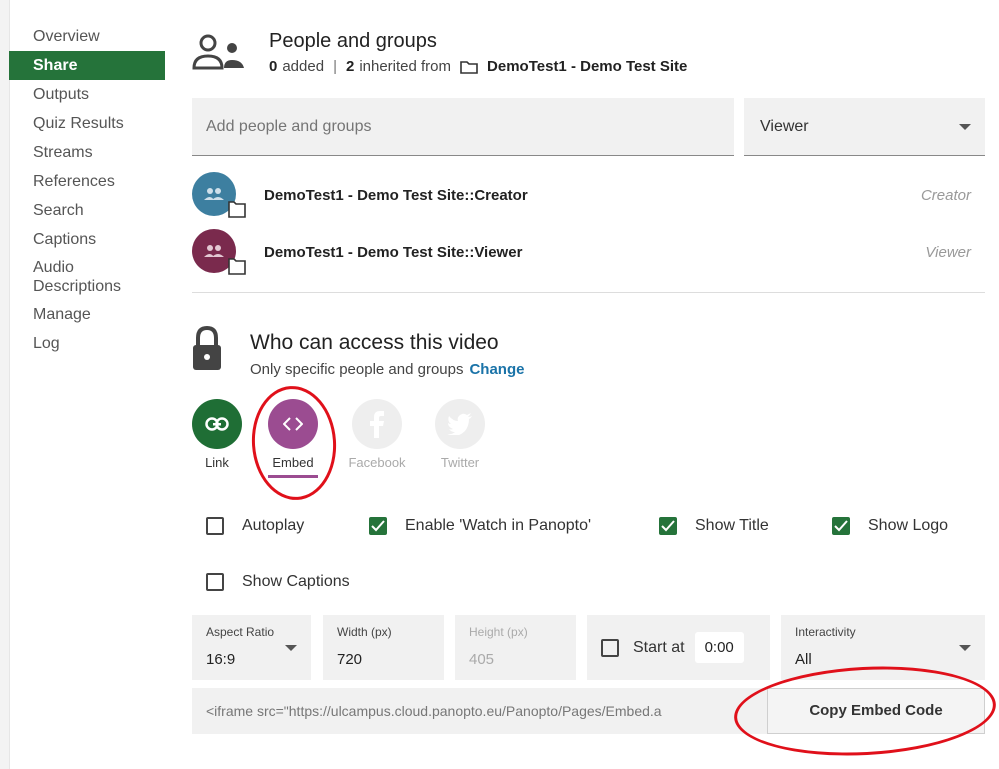 The height and width of the screenshot is (769, 999). Describe the element at coordinates (87, 36) in the screenshot. I see `sidebar-item-overview: Overview` at that location.